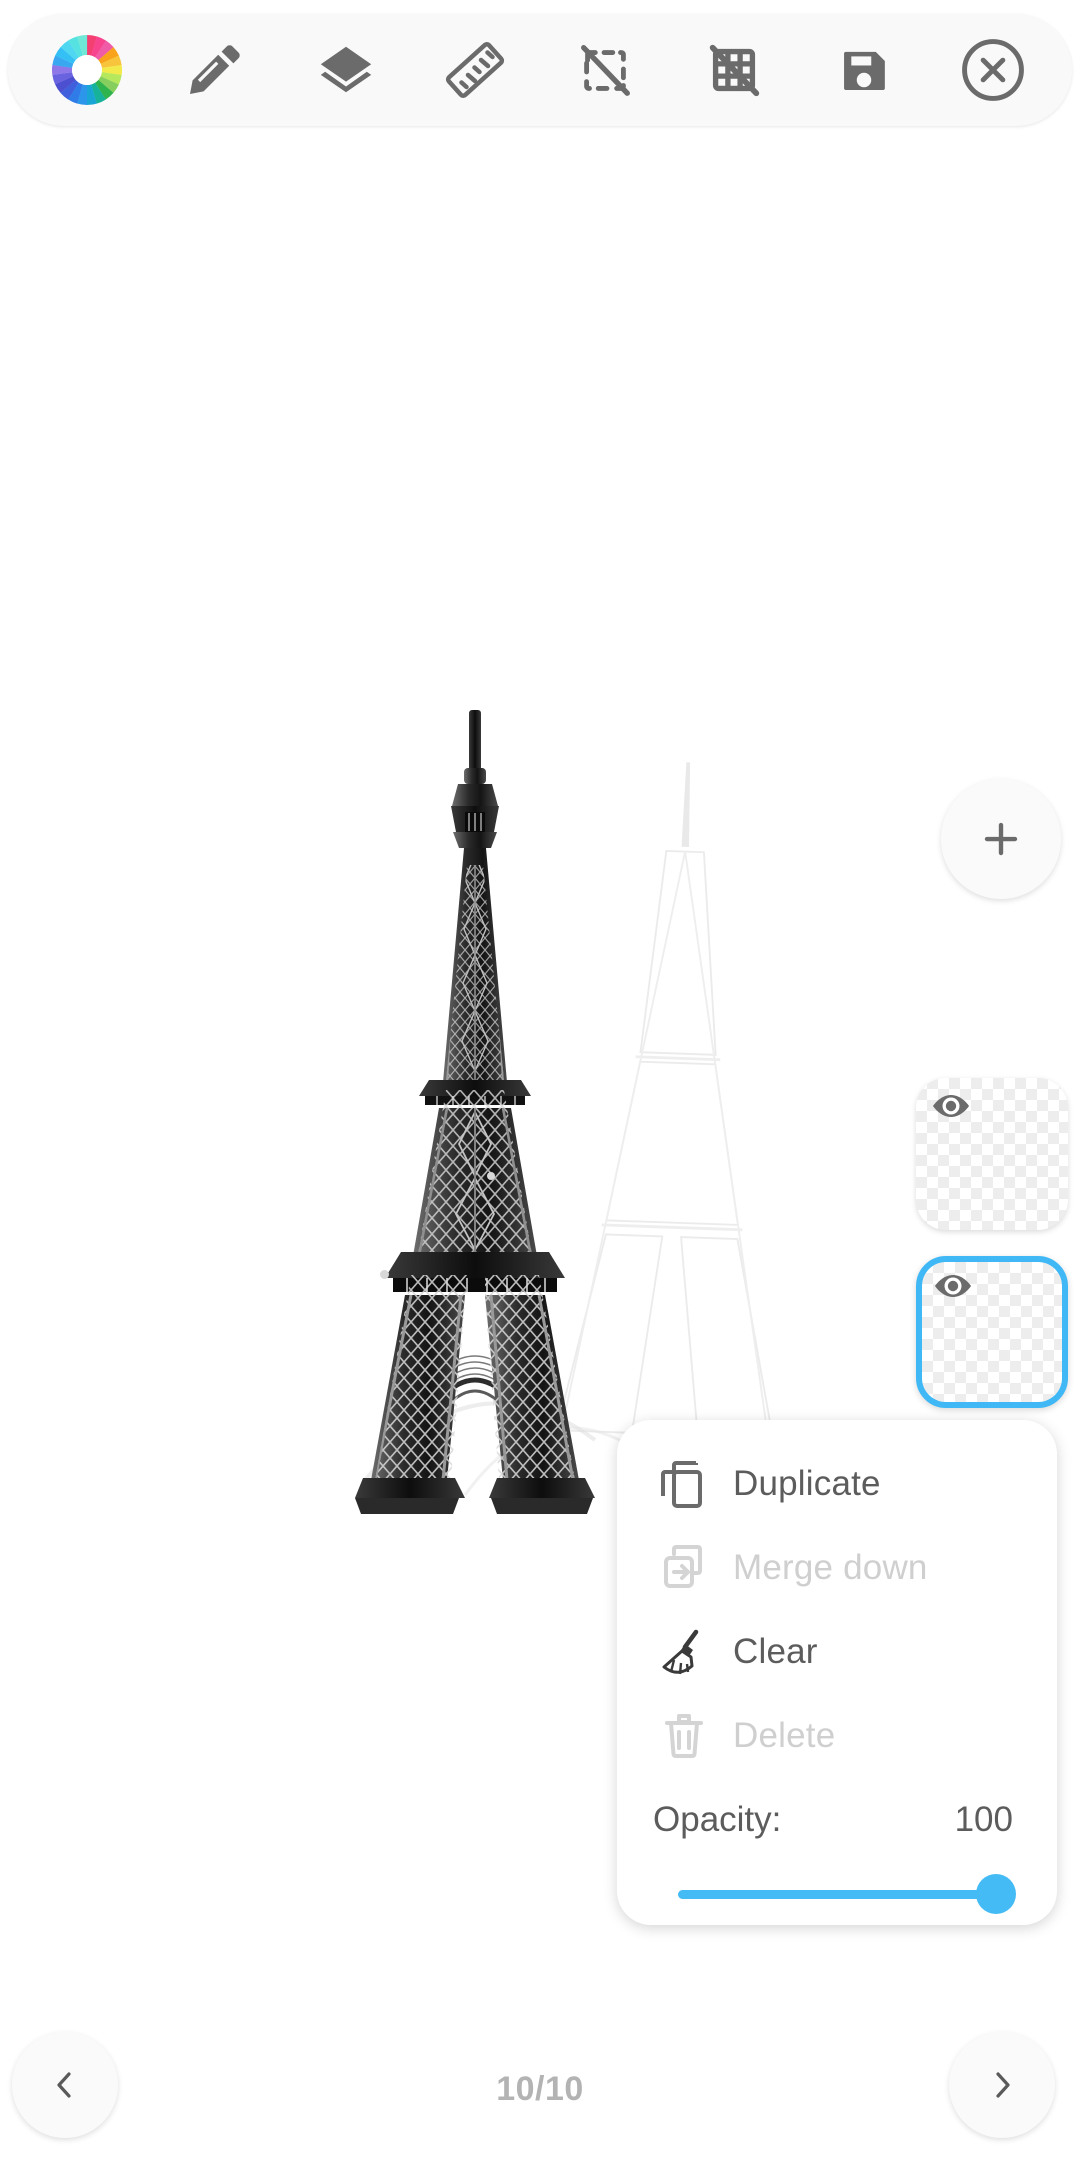 This screenshot has height=2160, width=1080. Describe the element at coordinates (837, 1894) in the screenshot. I see `opacity-slider-track` at that location.